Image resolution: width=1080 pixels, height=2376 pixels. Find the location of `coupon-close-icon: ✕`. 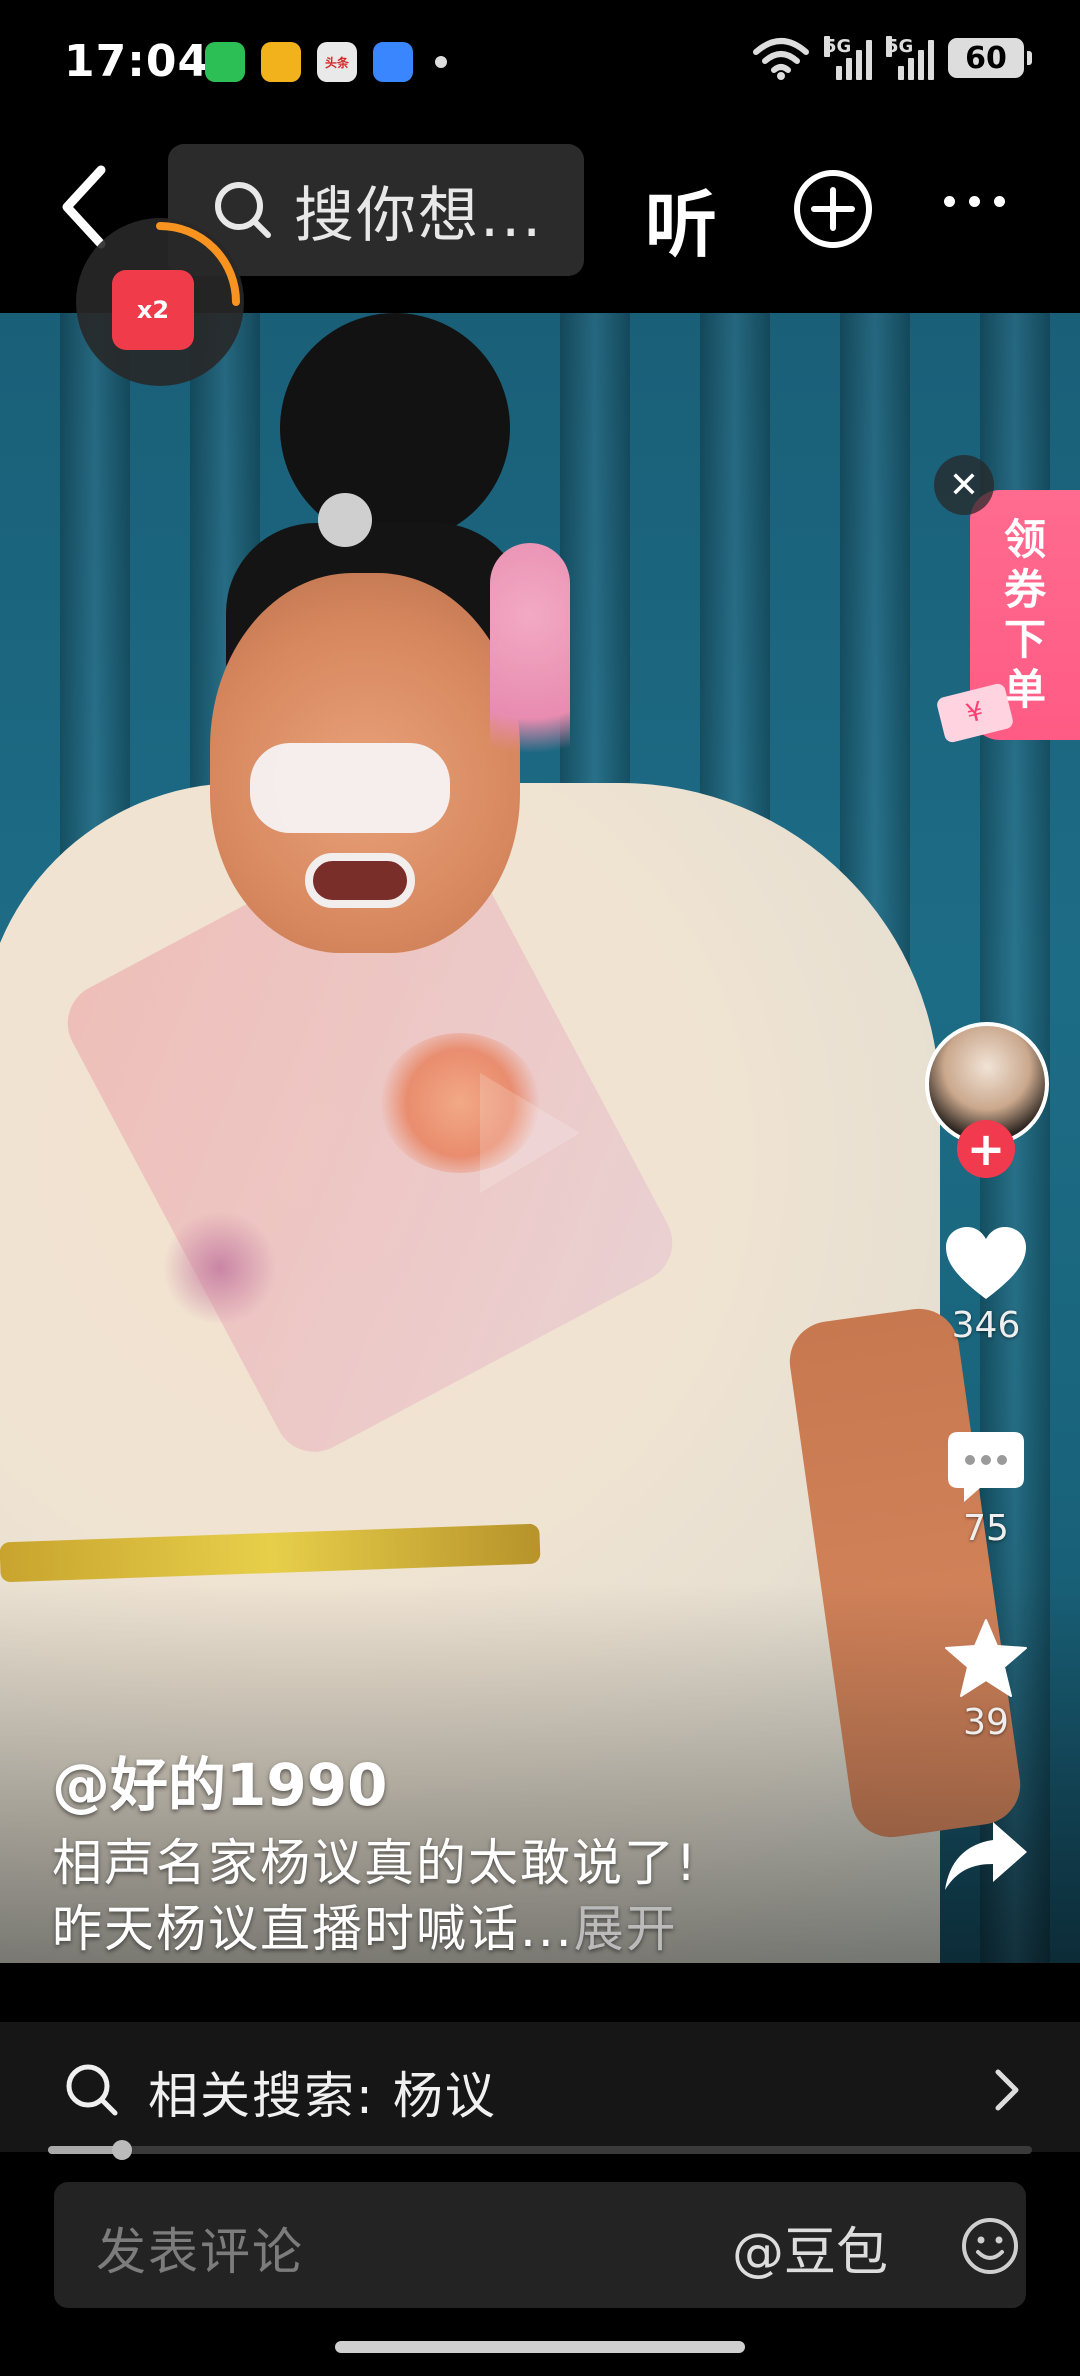

coupon-close-icon: ✕ is located at coordinates (964, 485).